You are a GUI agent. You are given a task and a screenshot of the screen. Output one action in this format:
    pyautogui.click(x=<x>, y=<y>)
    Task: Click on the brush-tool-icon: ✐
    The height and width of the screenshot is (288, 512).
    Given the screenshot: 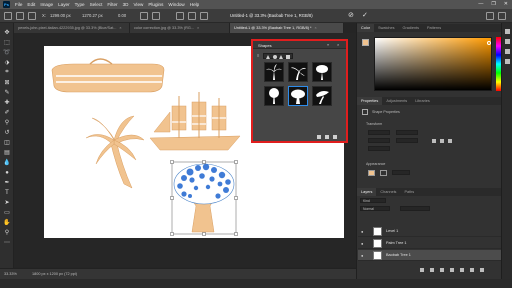 What is the action you would take?
    pyautogui.click(x=7, y=112)
    